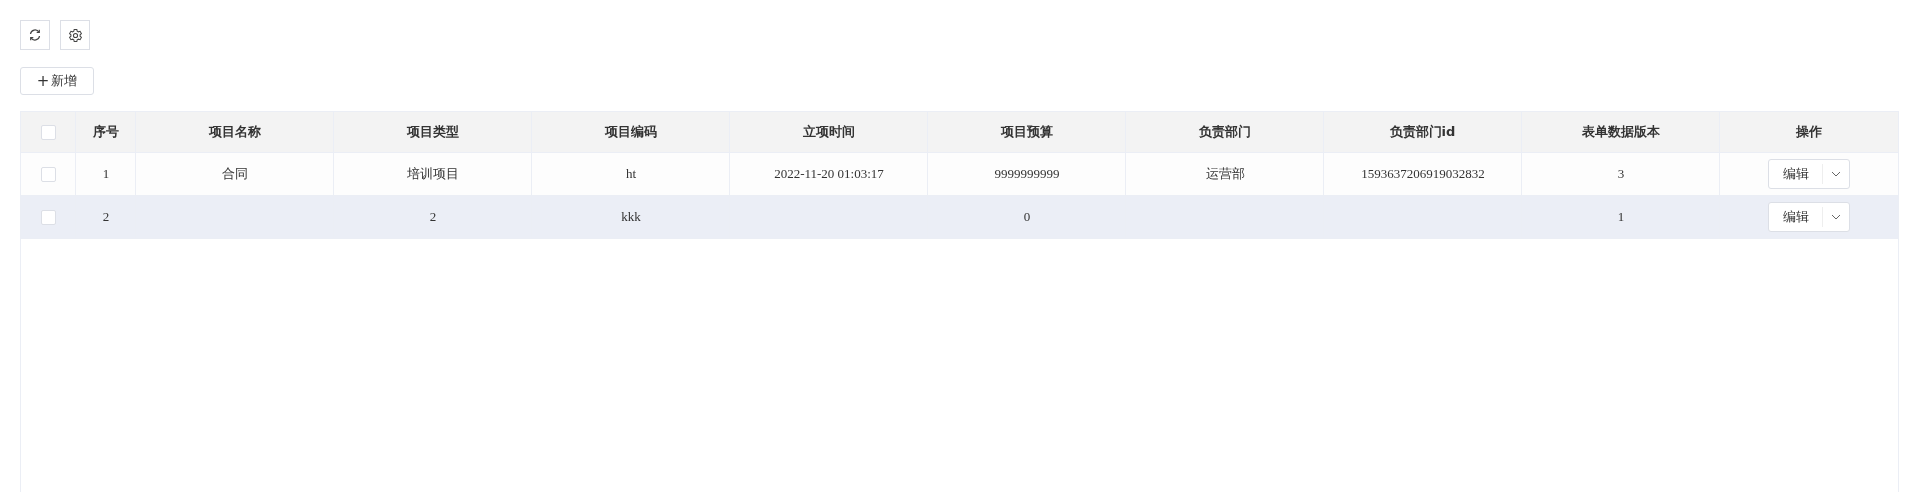  I want to click on table-cell-text: 1593637206919032832, so click(1423, 174).